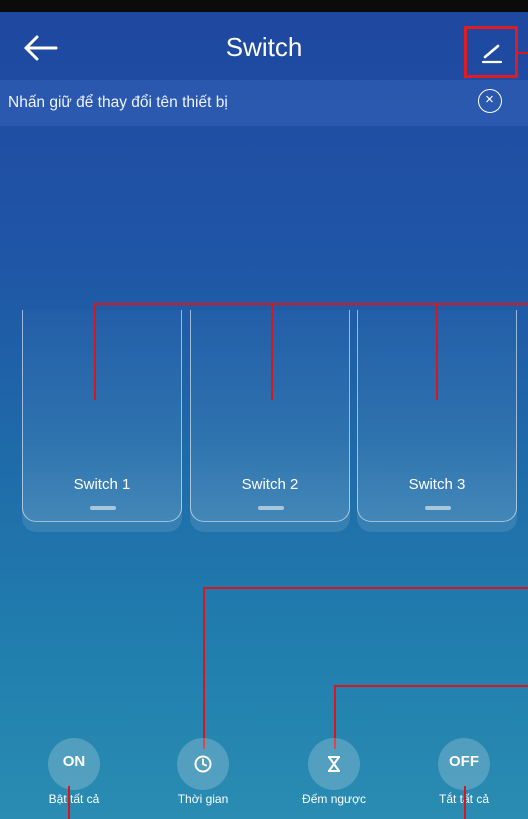 The width and height of the screenshot is (528, 819). Describe the element at coordinates (118, 102) in the screenshot. I see `hint-text: Nhấn giữ để thay đổi tên thiết bị` at that location.